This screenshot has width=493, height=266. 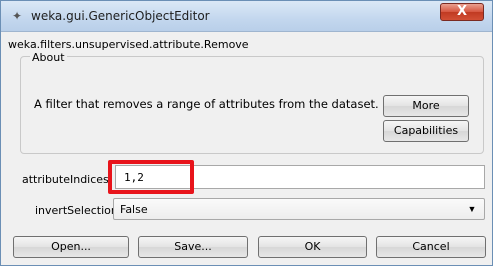 What do you see at coordinates (312, 247) in the screenshot?
I see `ok-button: OK` at bounding box center [312, 247].